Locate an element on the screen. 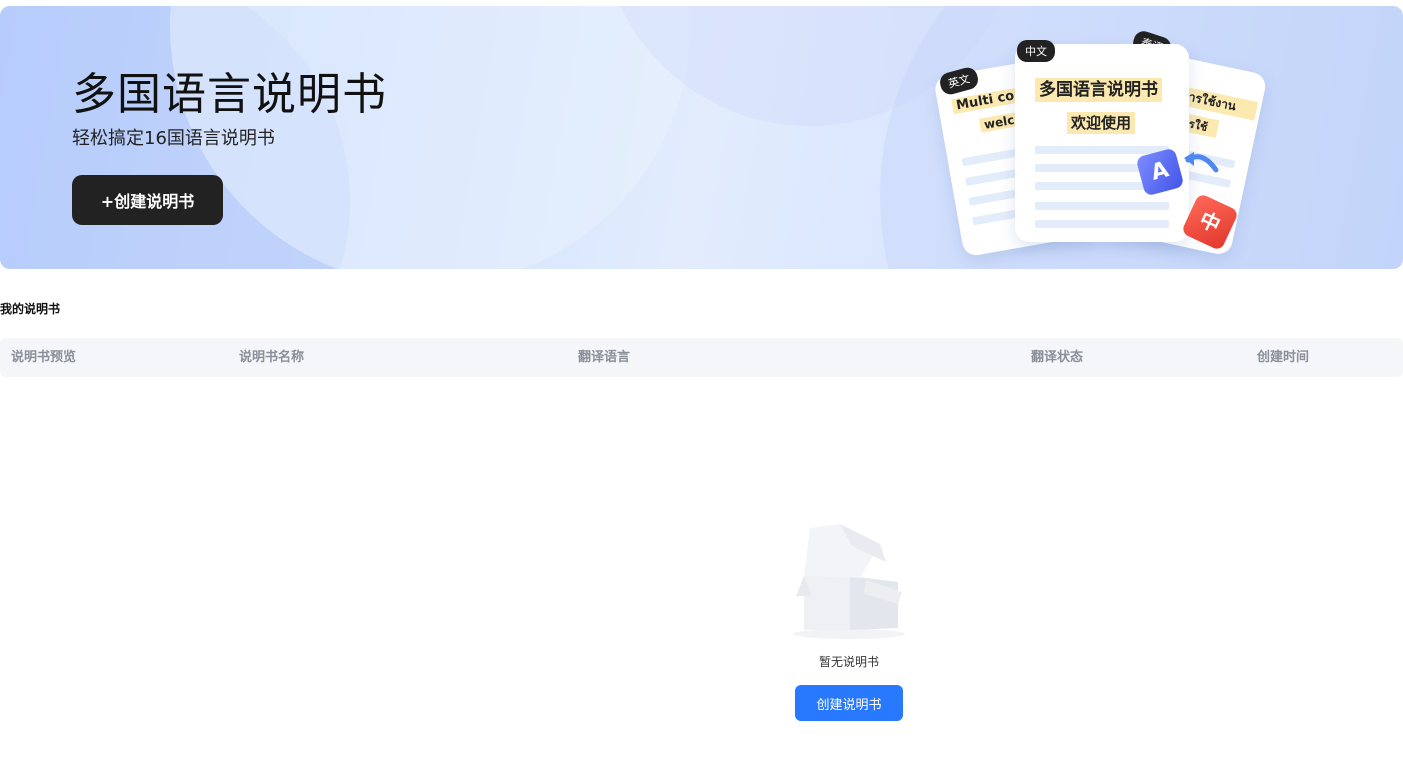 The height and width of the screenshot is (759, 1403). column-header-preview: 说明书预览 is located at coordinates (44, 357).